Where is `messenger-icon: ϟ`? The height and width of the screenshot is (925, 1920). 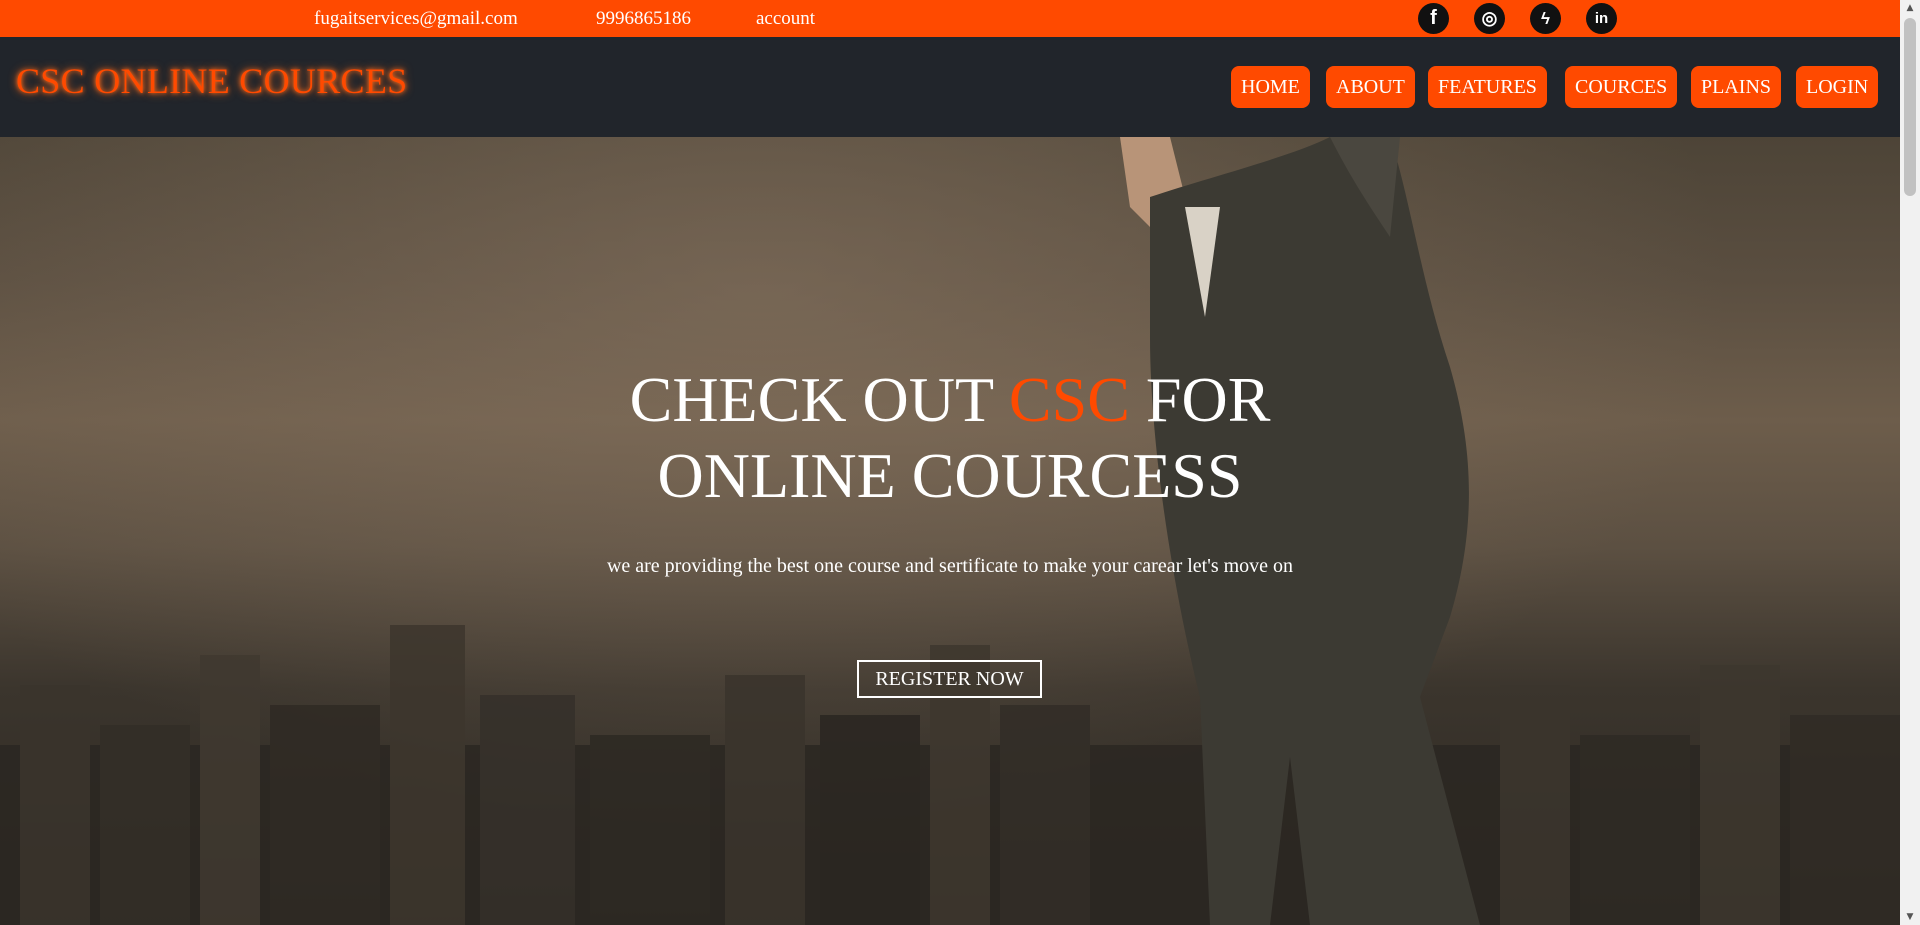
messenger-icon: ϟ is located at coordinates (1545, 18).